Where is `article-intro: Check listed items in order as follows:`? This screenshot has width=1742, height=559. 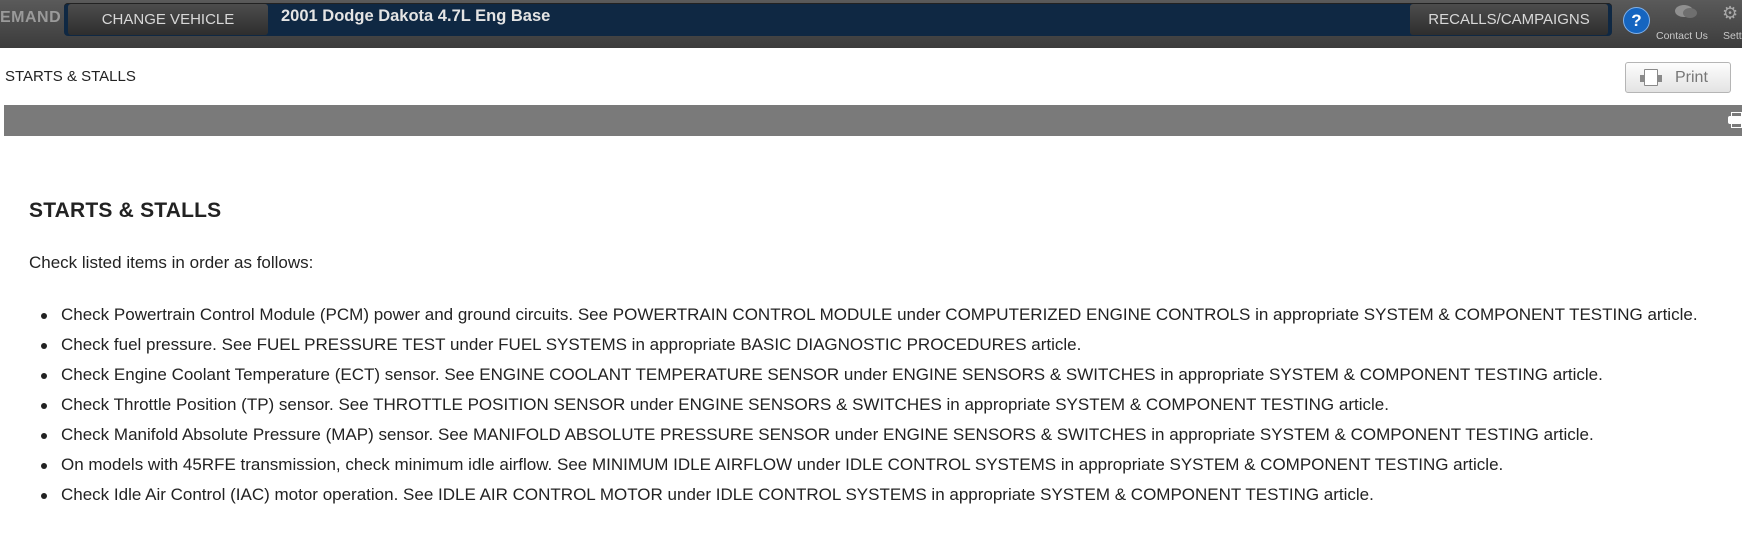 article-intro: Check listed items in order as follows: is located at coordinates (171, 262).